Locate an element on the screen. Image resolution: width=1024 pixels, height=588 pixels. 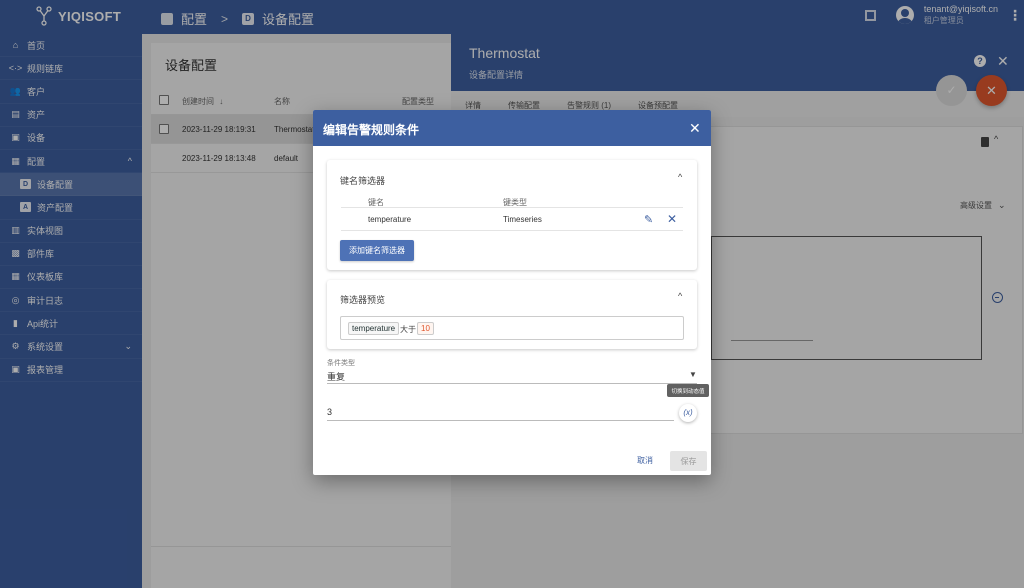
dialog-title: 编辑告警规则条件 is located at coordinates (371, 130).